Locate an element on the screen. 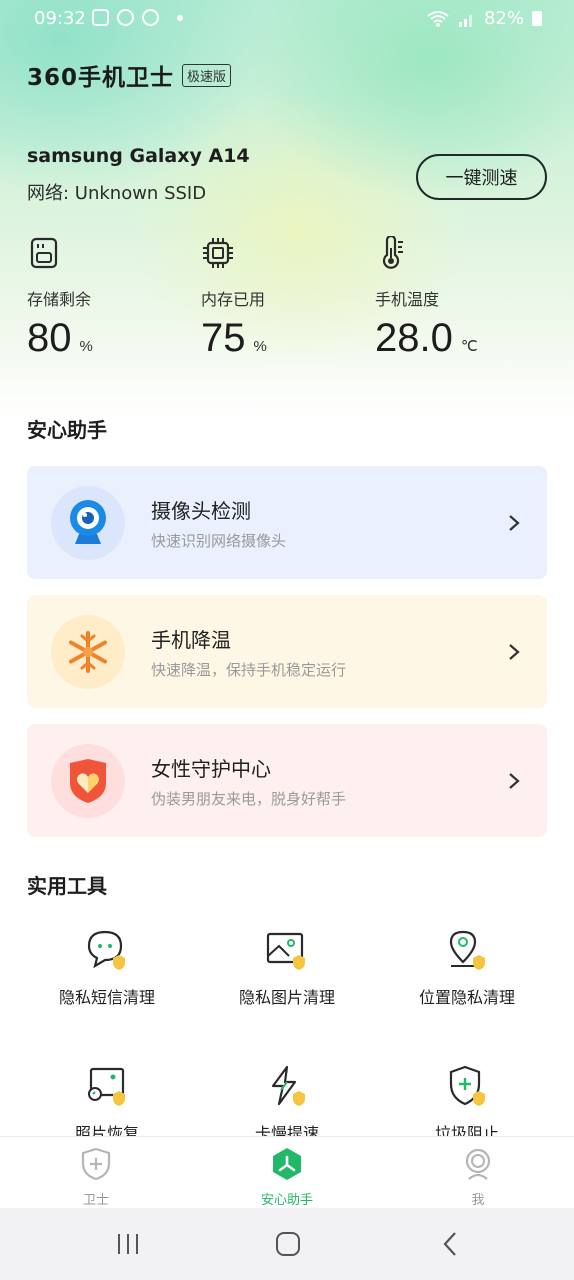 This screenshot has height=1280, width=574. back-button is located at coordinates (450, 1244).